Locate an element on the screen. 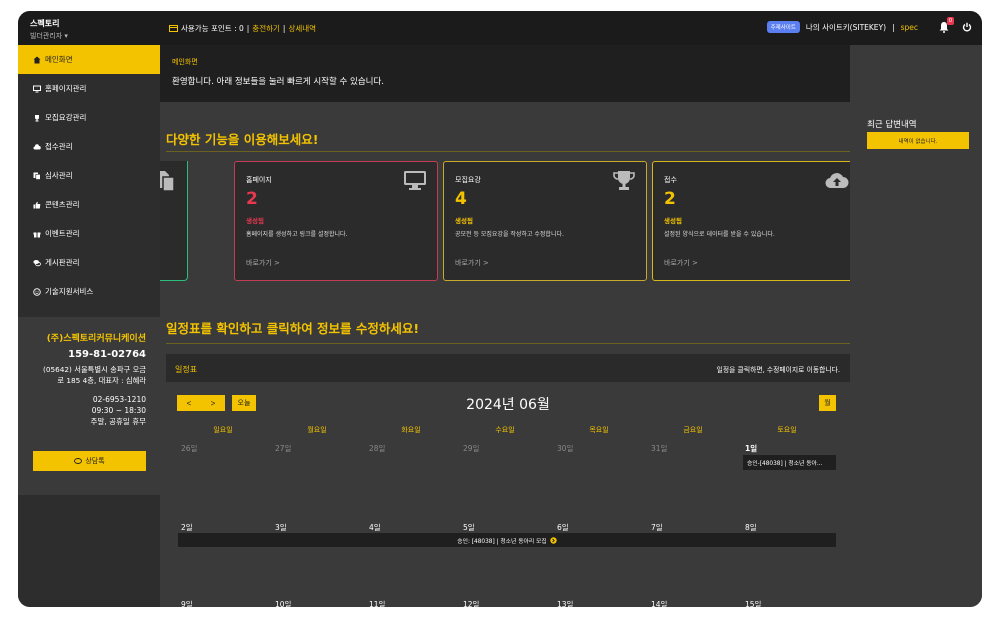 The height and width of the screenshot is (618, 1000). calendar-day: 7일 is located at coordinates (695, 527).